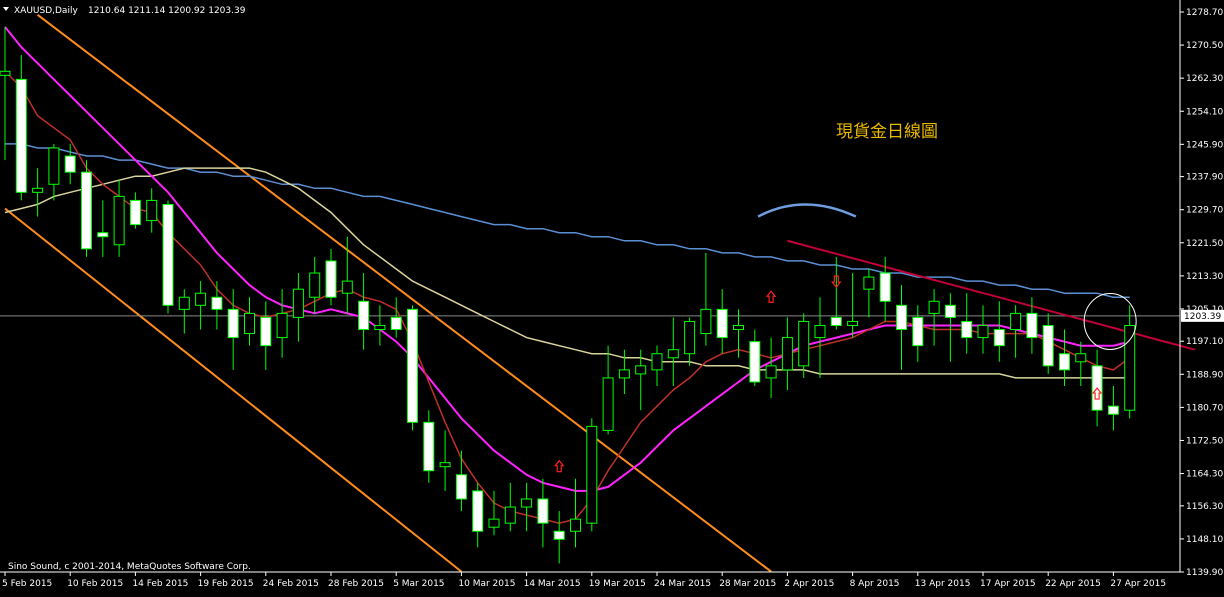  Describe the element at coordinates (226, 584) in the screenshot. I see `time-tick-label: 19 Feb 2015` at that location.